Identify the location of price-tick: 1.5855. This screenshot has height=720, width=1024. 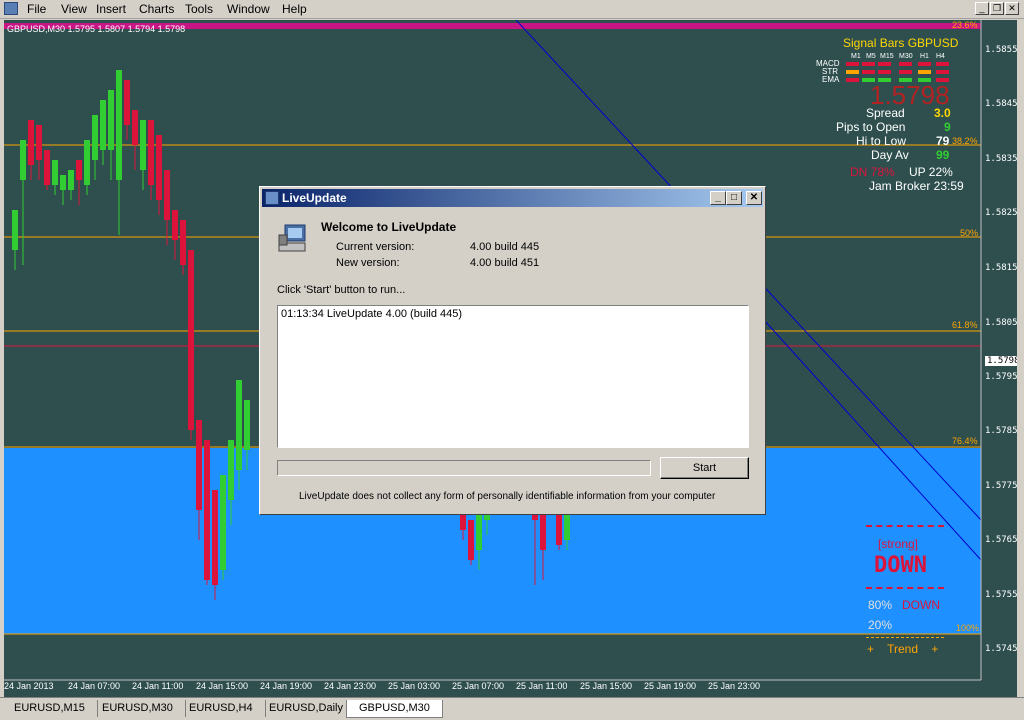
(1001, 50).